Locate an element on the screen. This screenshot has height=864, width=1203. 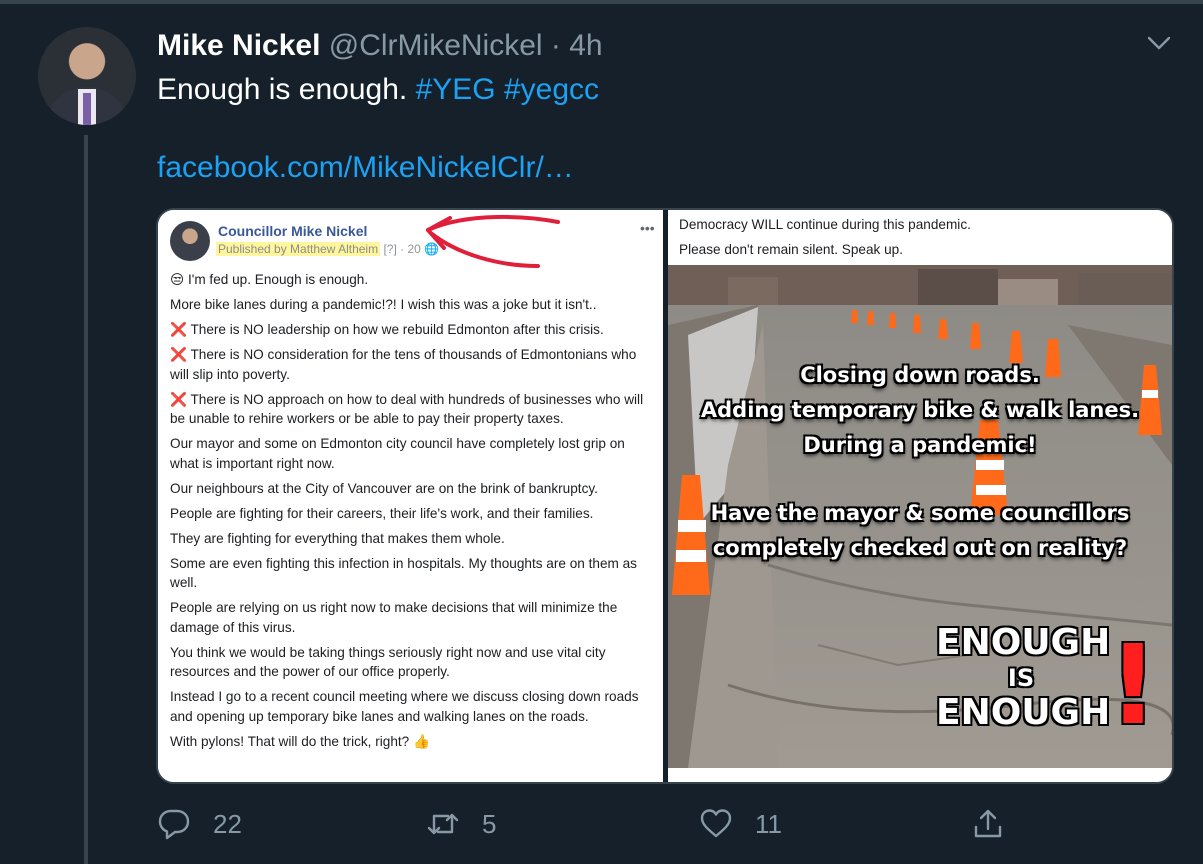
thread-line is located at coordinates (86, 499).